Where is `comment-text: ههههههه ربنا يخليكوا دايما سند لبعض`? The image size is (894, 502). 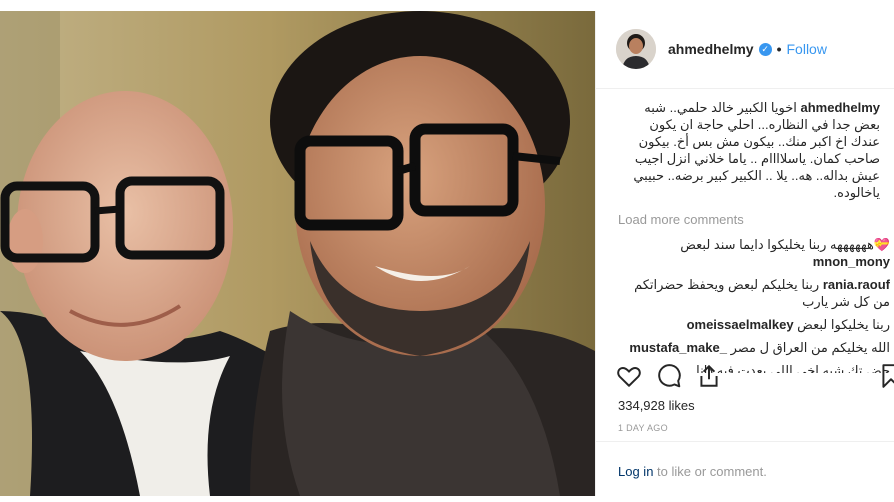 comment-text: ههههههه ربنا يخليكوا دايما سند لبعض is located at coordinates (777, 244).